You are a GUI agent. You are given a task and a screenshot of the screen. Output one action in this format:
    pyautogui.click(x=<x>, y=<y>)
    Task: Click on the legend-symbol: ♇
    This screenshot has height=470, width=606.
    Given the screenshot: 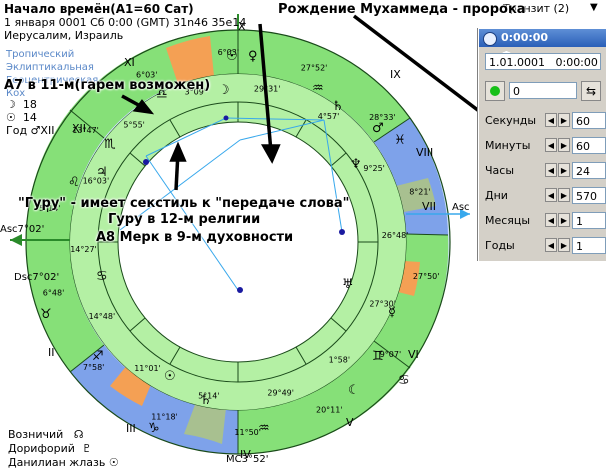 What is the action you would take?
    pyautogui.click(x=86, y=448)
    